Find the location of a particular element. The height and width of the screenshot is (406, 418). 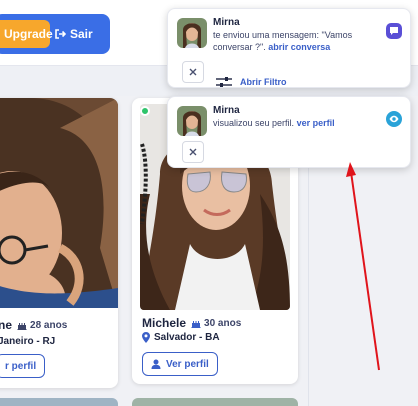

logout-icon is located at coordinates (60, 34).